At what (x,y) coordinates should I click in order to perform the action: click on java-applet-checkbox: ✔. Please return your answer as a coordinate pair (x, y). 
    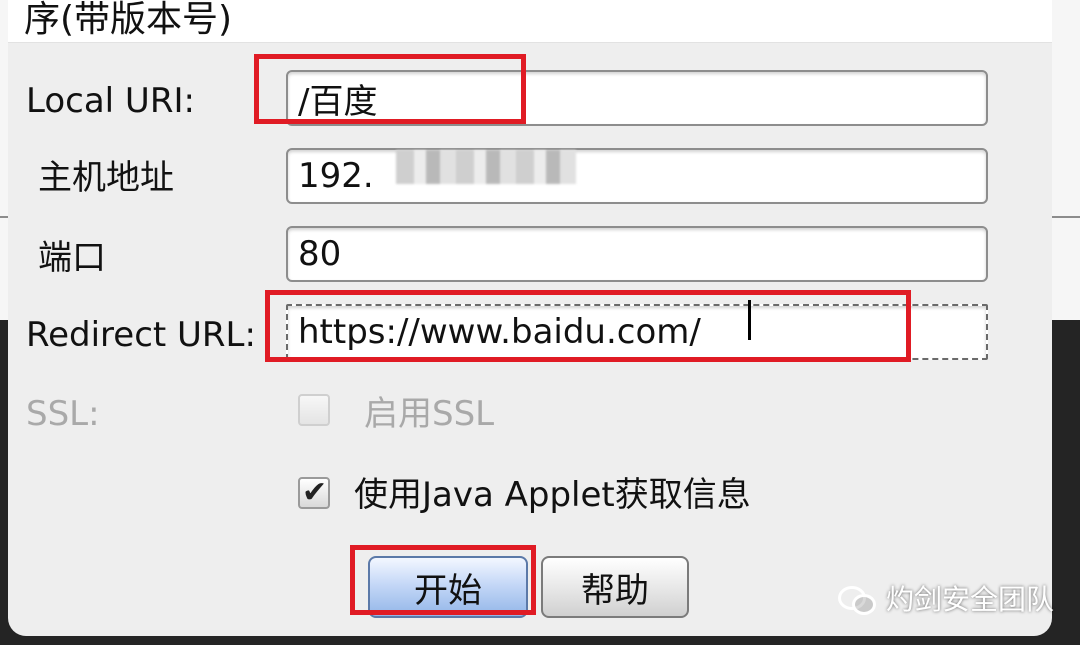
    Looking at the image, I should click on (314, 492).